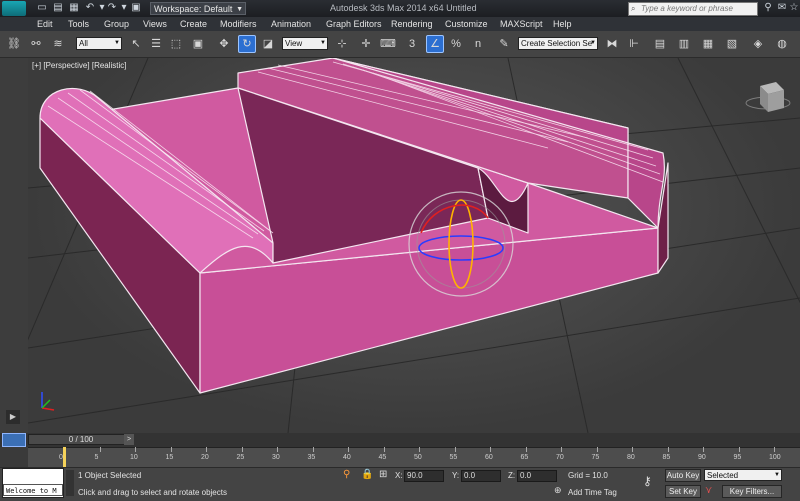 Image resolution: width=800 pixels, height=501 pixels. I want to click on next-frame-arrow-icon: >, so click(129, 439).